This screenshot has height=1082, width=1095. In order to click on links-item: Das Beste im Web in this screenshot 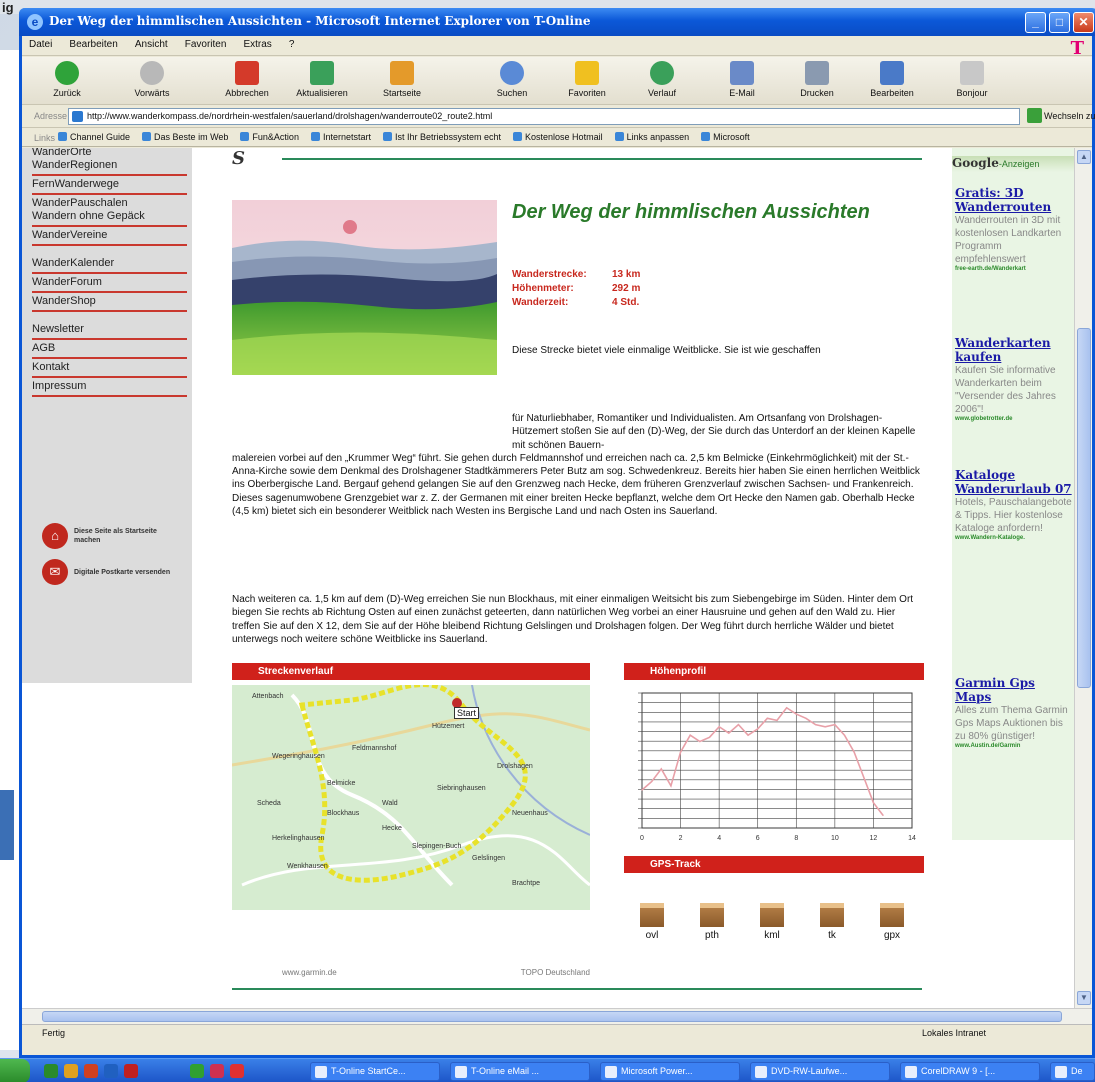, I will do `click(185, 137)`.